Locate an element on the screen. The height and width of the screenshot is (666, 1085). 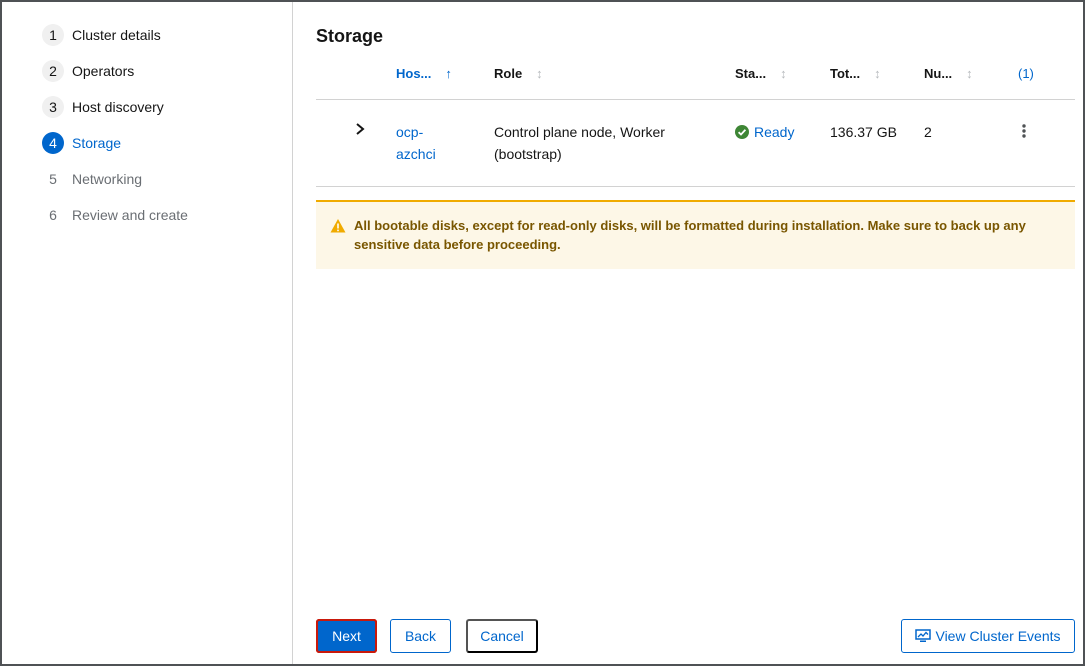
step-number: 2 is located at coordinates (53, 71).